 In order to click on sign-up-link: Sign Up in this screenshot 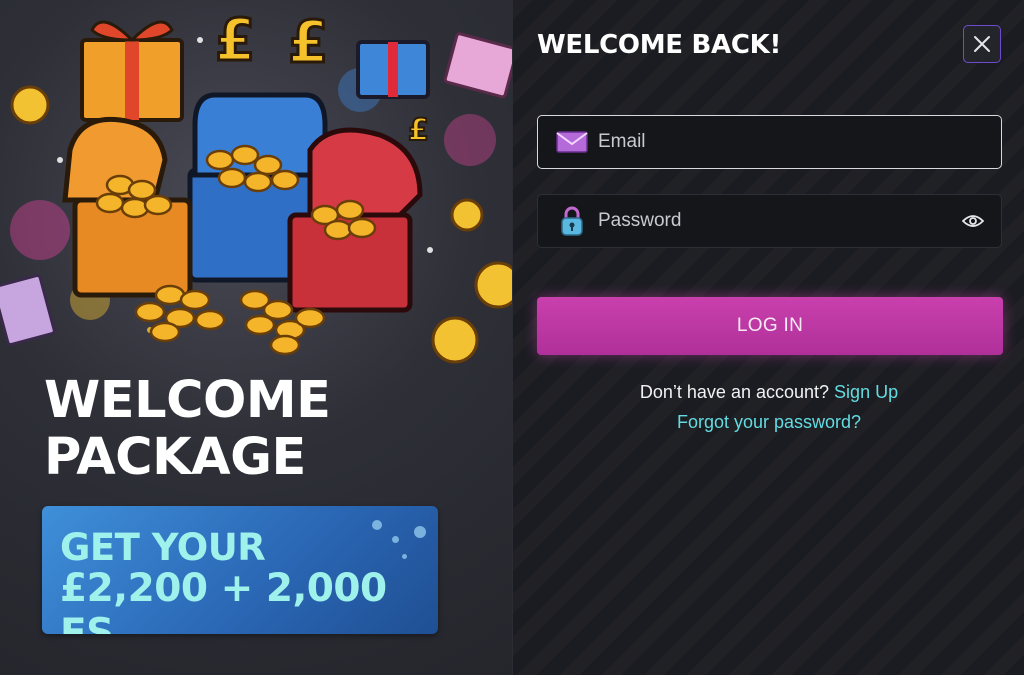, I will do `click(866, 392)`.